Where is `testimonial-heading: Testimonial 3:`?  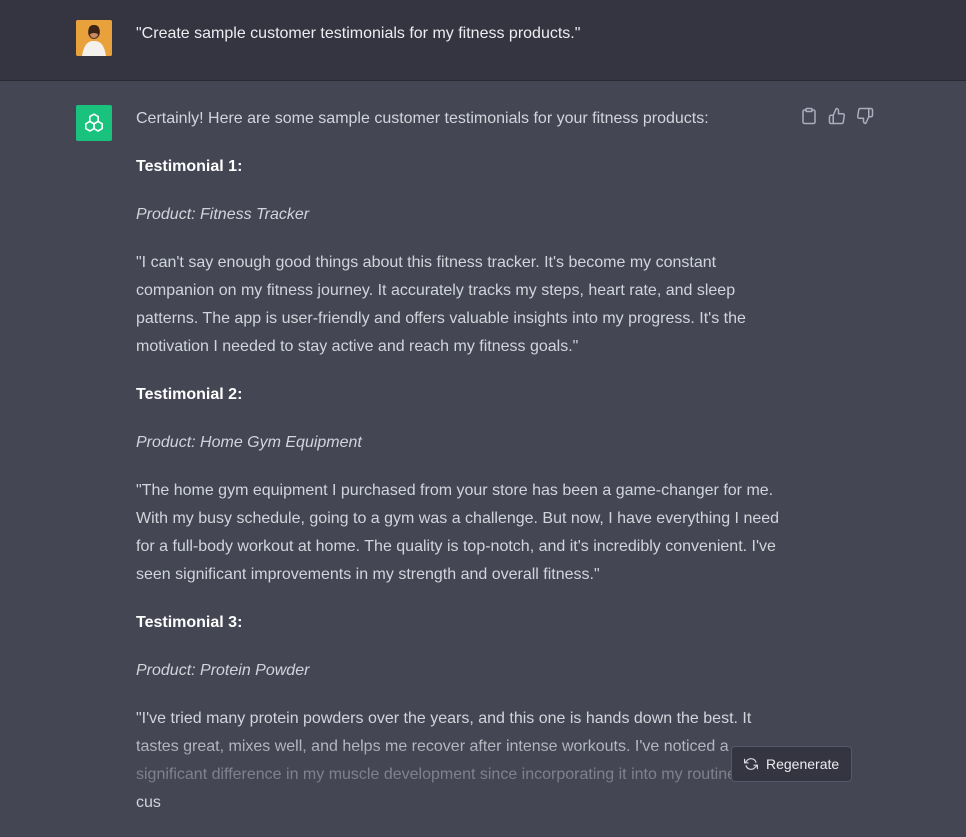
testimonial-heading: Testimonial 3: is located at coordinates (189, 622).